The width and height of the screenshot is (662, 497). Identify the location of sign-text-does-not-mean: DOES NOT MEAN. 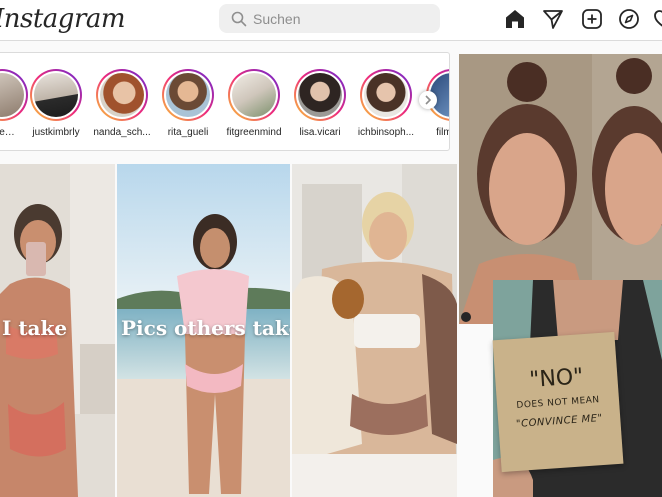
(558, 403).